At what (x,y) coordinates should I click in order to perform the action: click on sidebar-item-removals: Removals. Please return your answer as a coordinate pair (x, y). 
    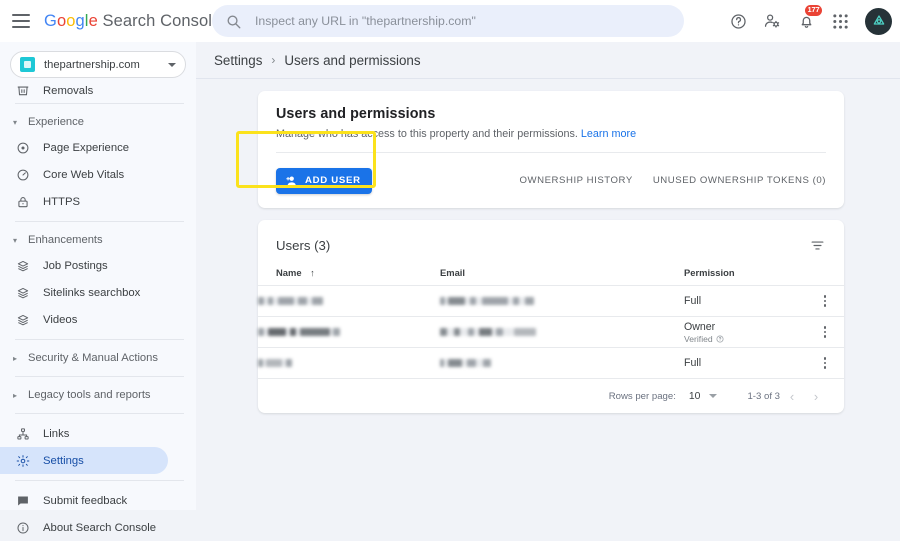
    Looking at the image, I should click on (84, 90).